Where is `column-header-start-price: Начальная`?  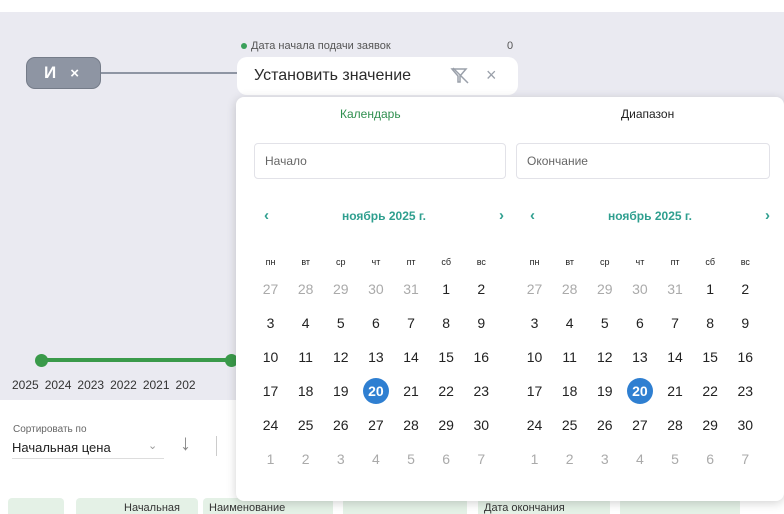 column-header-start-price: Начальная is located at coordinates (137, 506).